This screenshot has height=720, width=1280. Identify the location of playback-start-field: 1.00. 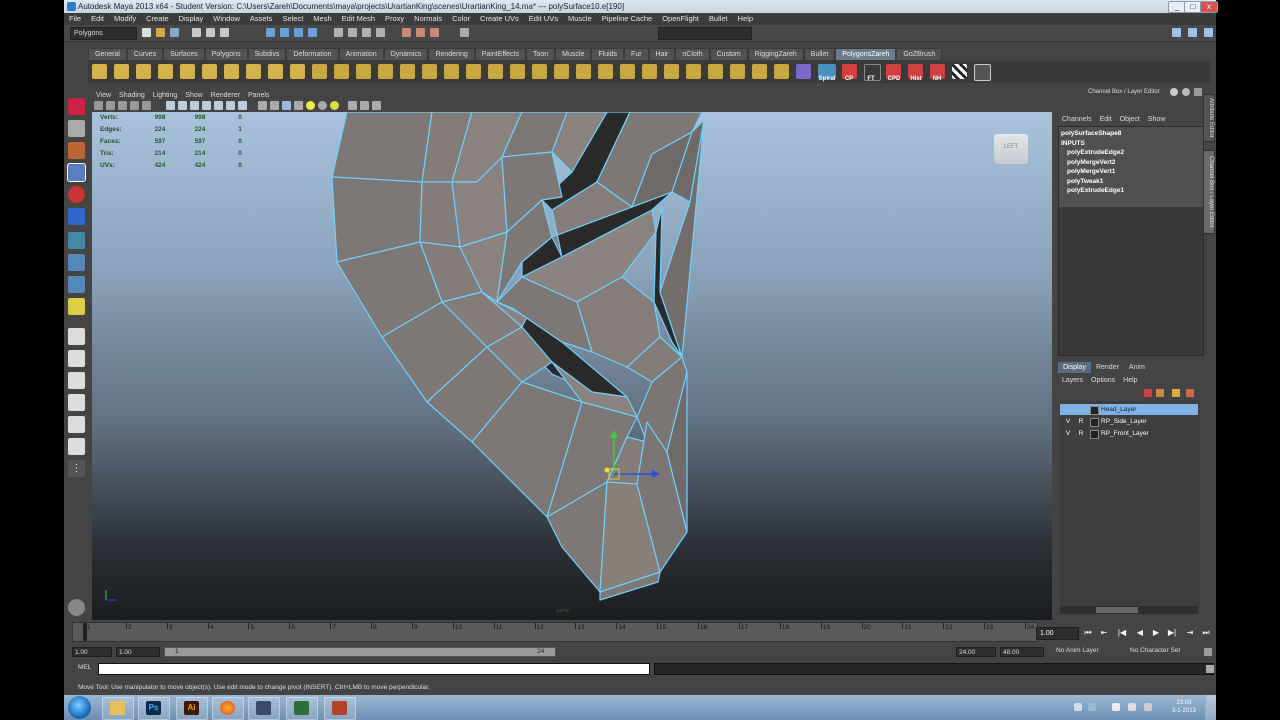
(138, 652).